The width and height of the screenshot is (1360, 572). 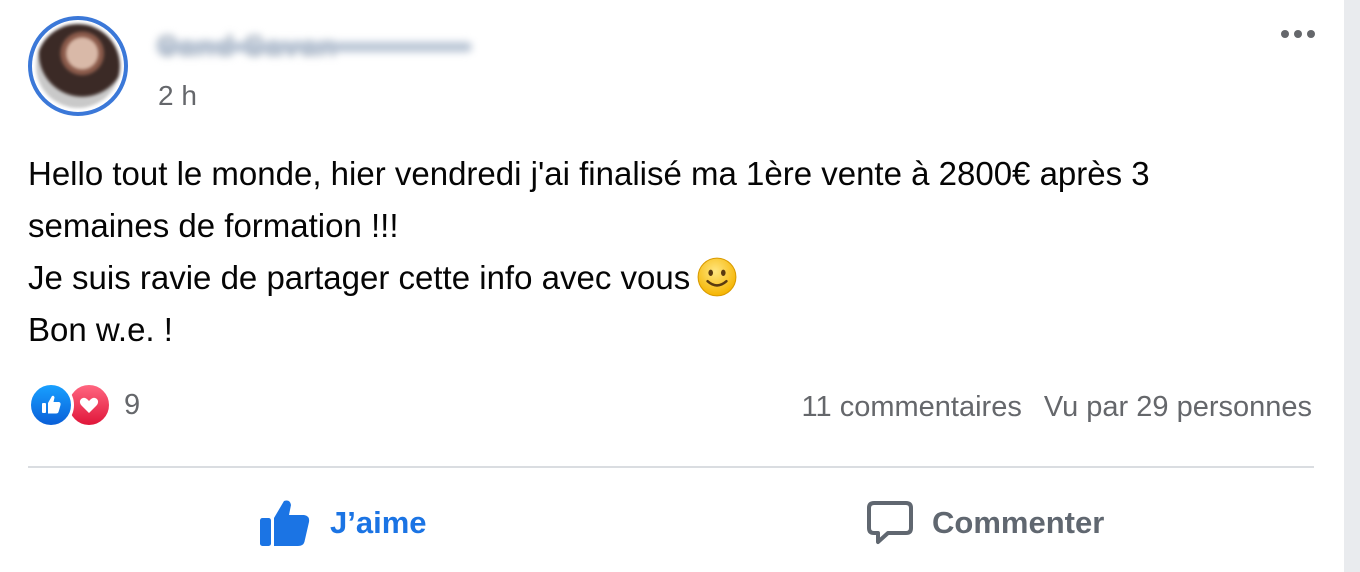 What do you see at coordinates (890, 522) in the screenshot?
I see `speech-bubble-icon` at bounding box center [890, 522].